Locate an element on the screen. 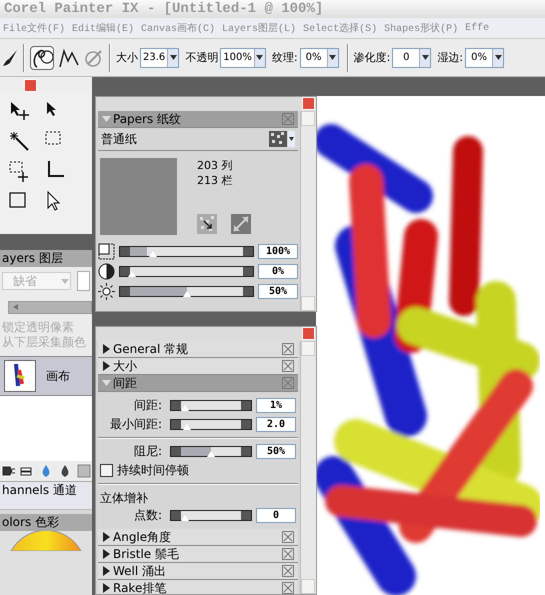  freehand-stroke-icon is located at coordinates (42, 58).